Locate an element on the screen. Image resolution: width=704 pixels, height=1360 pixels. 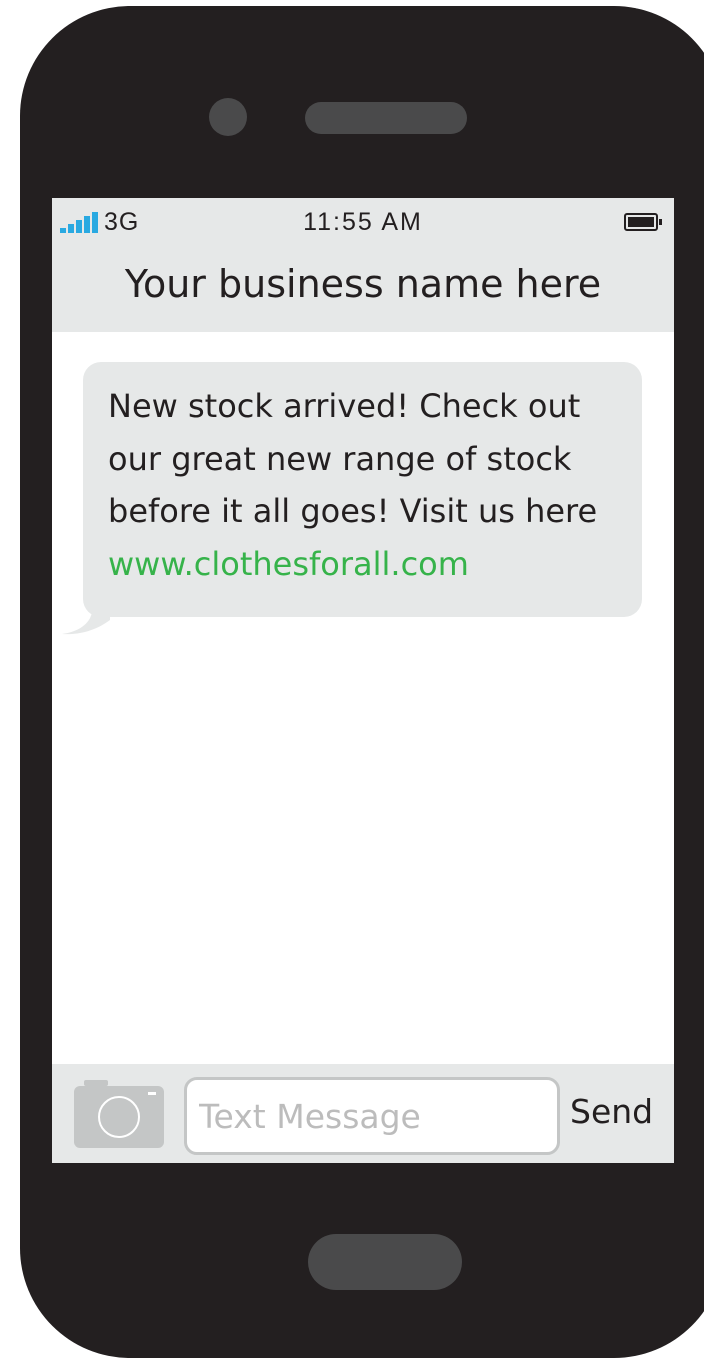
top-bar: 3G 11:55 AM Your business name here is located at coordinates (363, 265).